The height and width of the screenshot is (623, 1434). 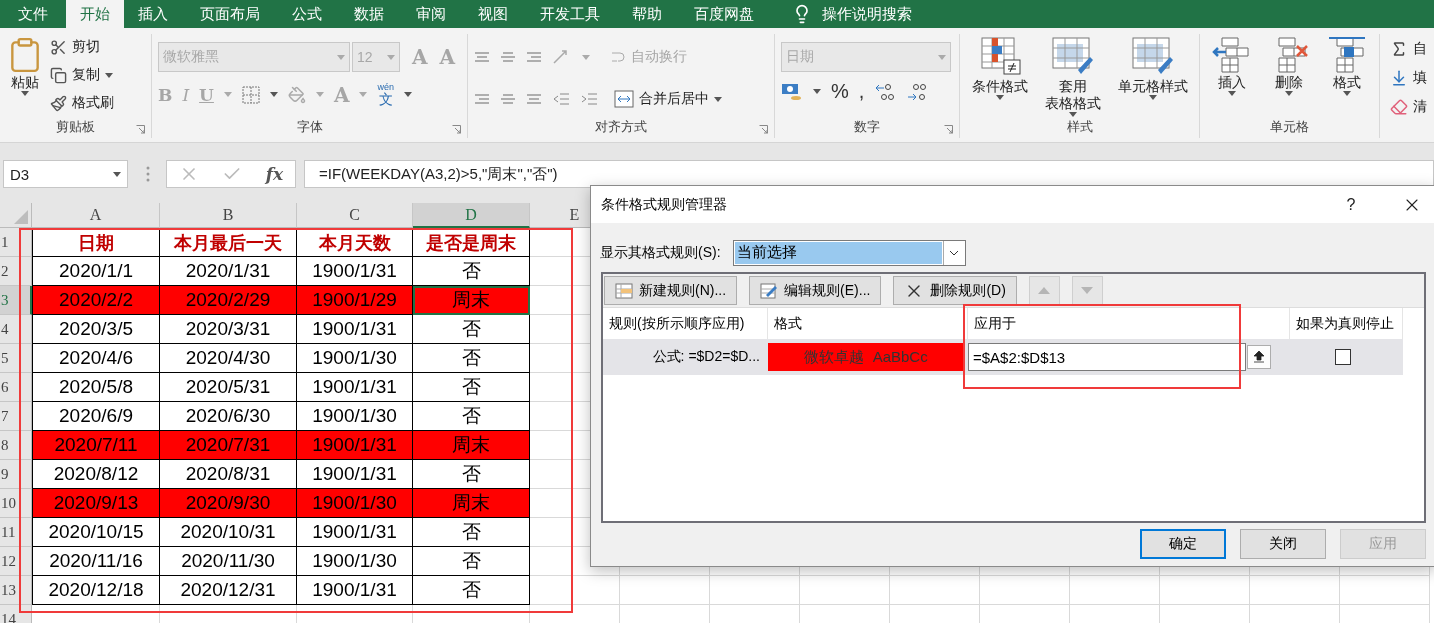 What do you see at coordinates (369, 14) in the screenshot?
I see `ribbon-tab: 数据` at bounding box center [369, 14].